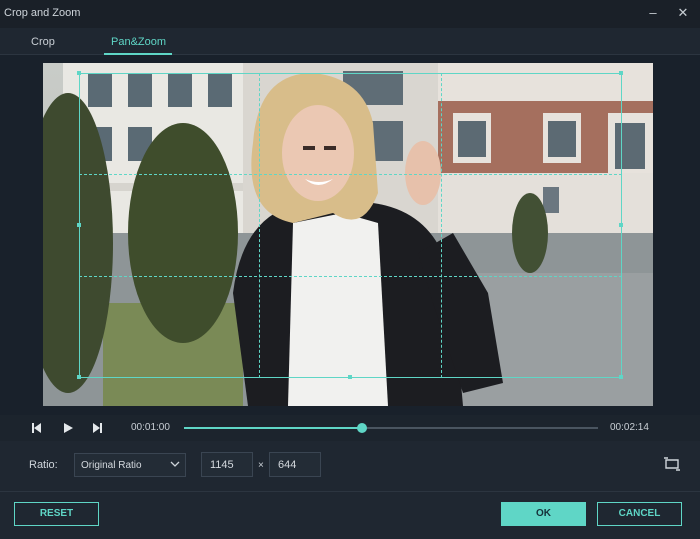 The image size is (700, 539). What do you see at coordinates (68, 430) in the screenshot?
I see `play-icon` at bounding box center [68, 430].